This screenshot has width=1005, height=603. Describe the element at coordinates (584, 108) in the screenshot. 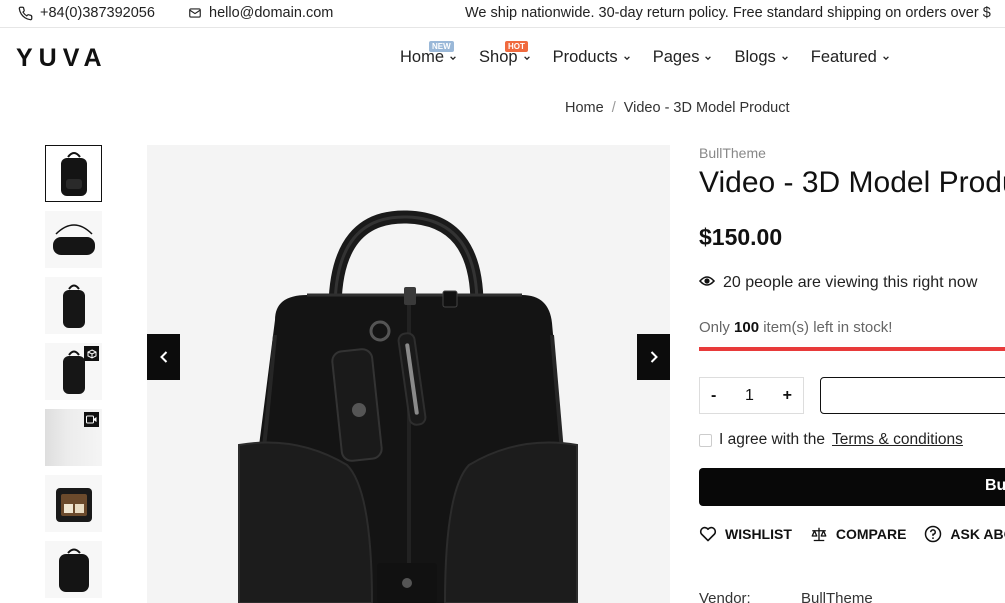

I see `breadcrumb-home: Home` at that location.